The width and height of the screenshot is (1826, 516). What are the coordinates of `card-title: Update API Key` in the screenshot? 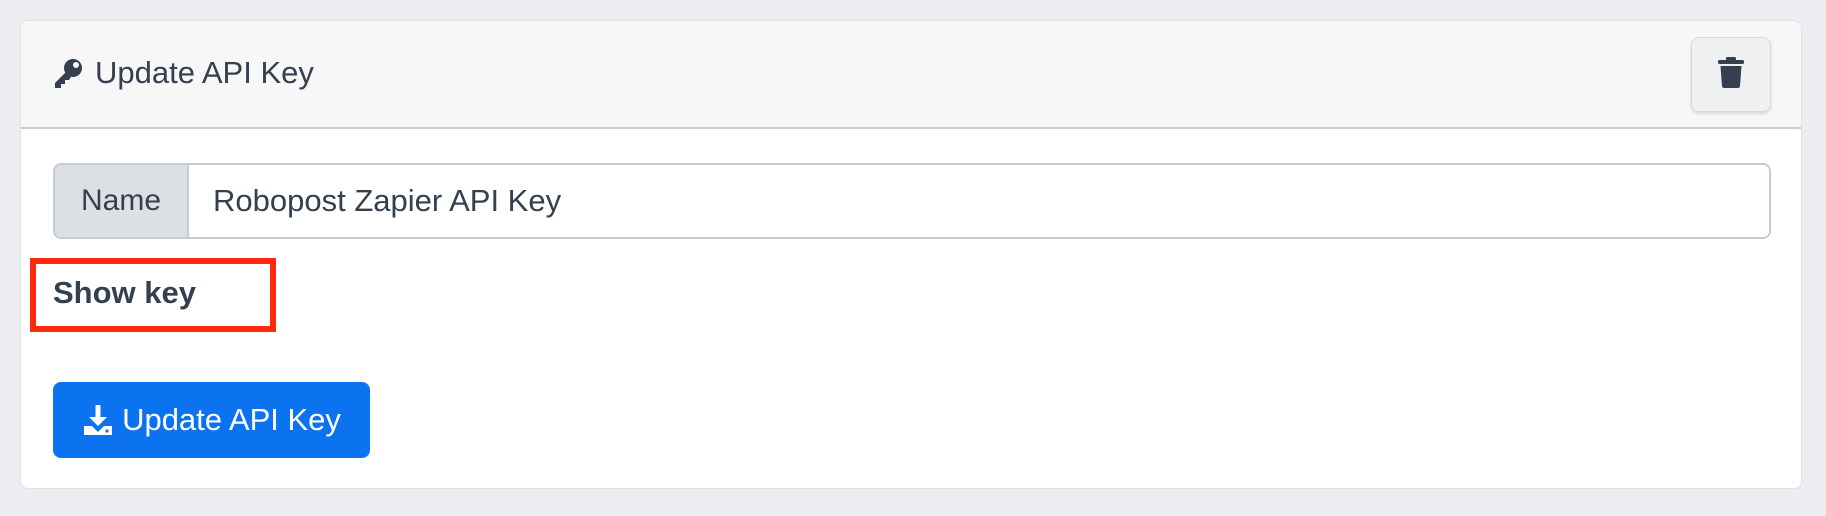 It's located at (182, 73).